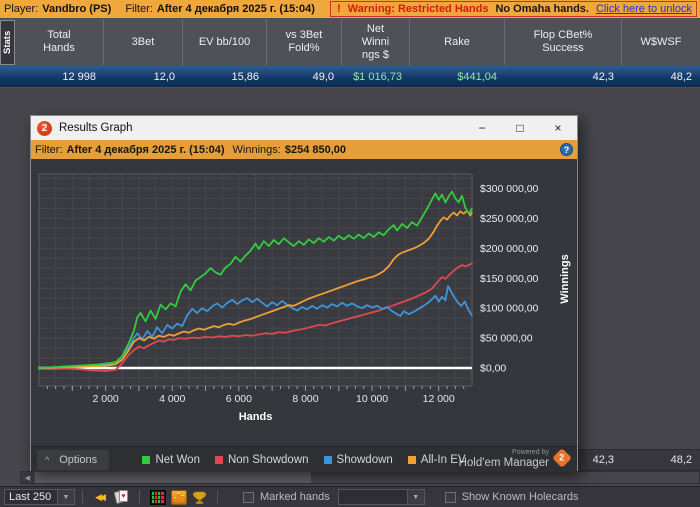 The width and height of the screenshot is (700, 507). I want to click on svg-text: $200 000,00, so click(509, 249).